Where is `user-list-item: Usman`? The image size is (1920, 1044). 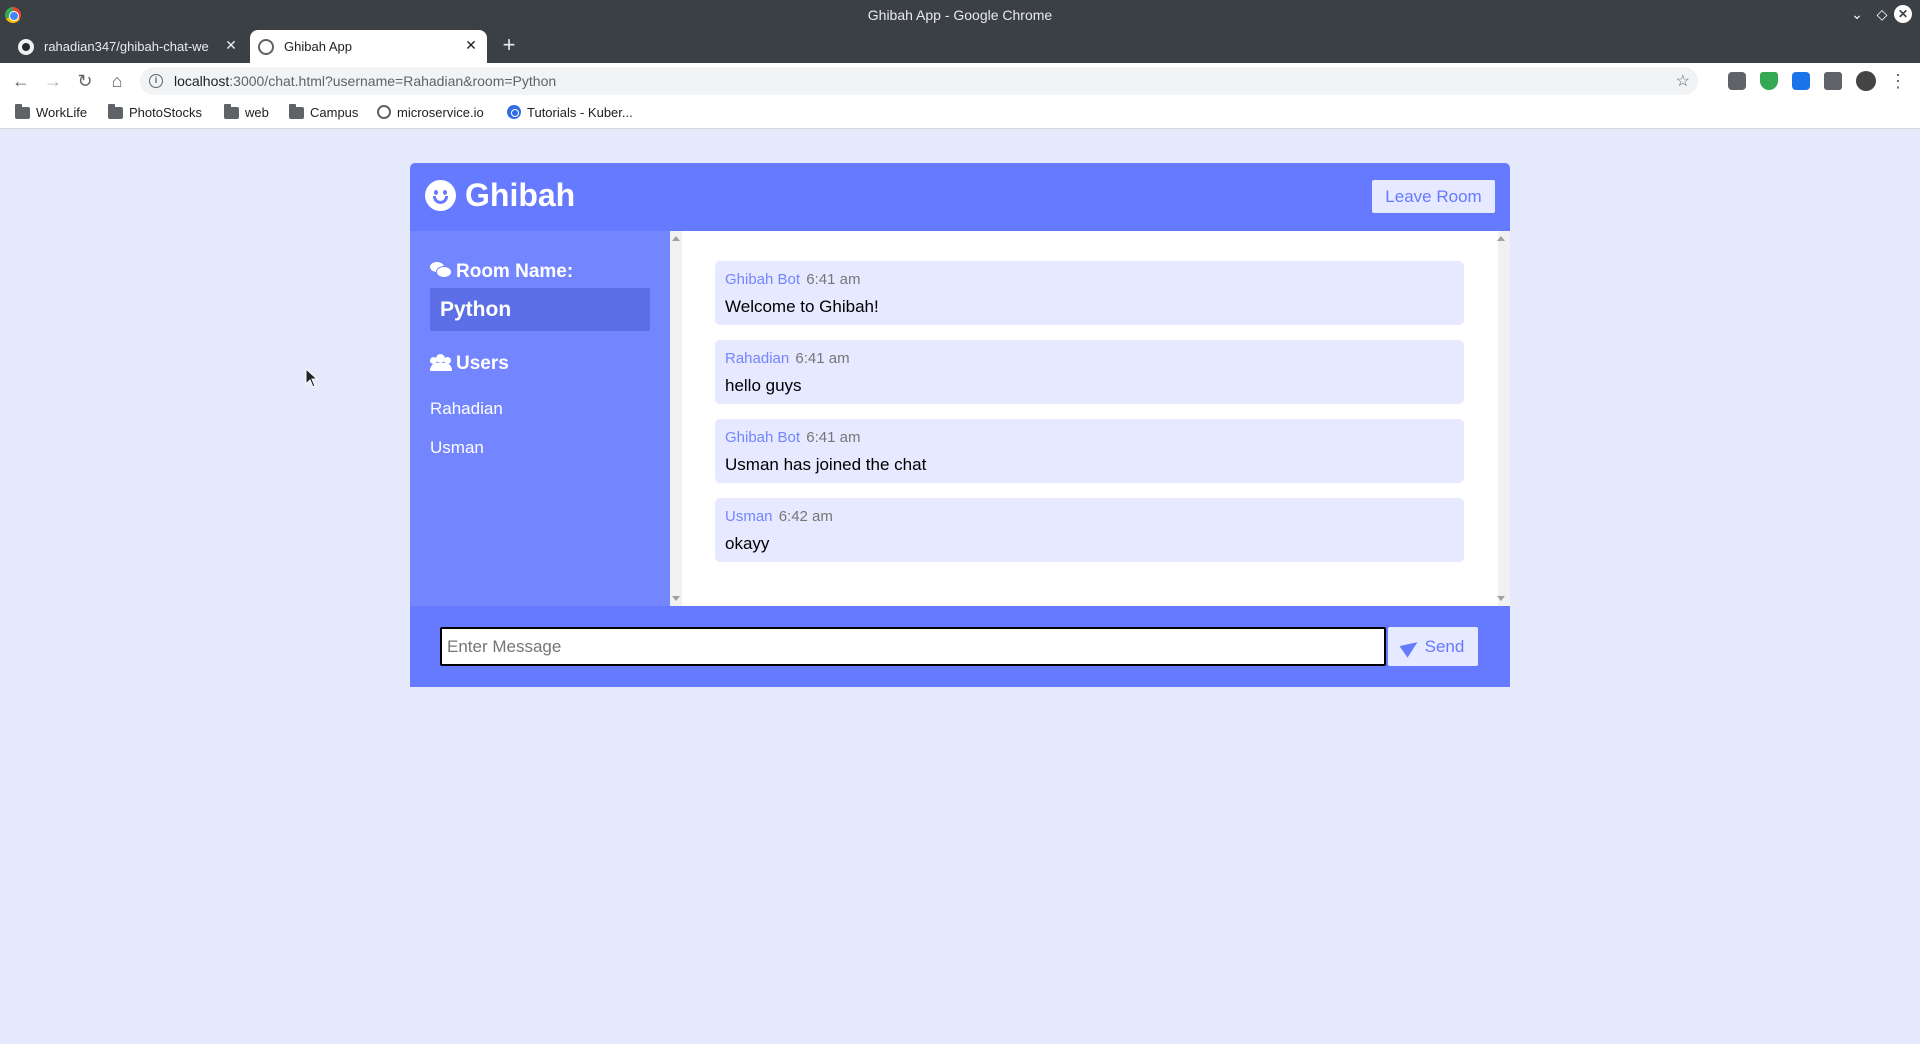
user-list-item: Usman is located at coordinates (457, 447).